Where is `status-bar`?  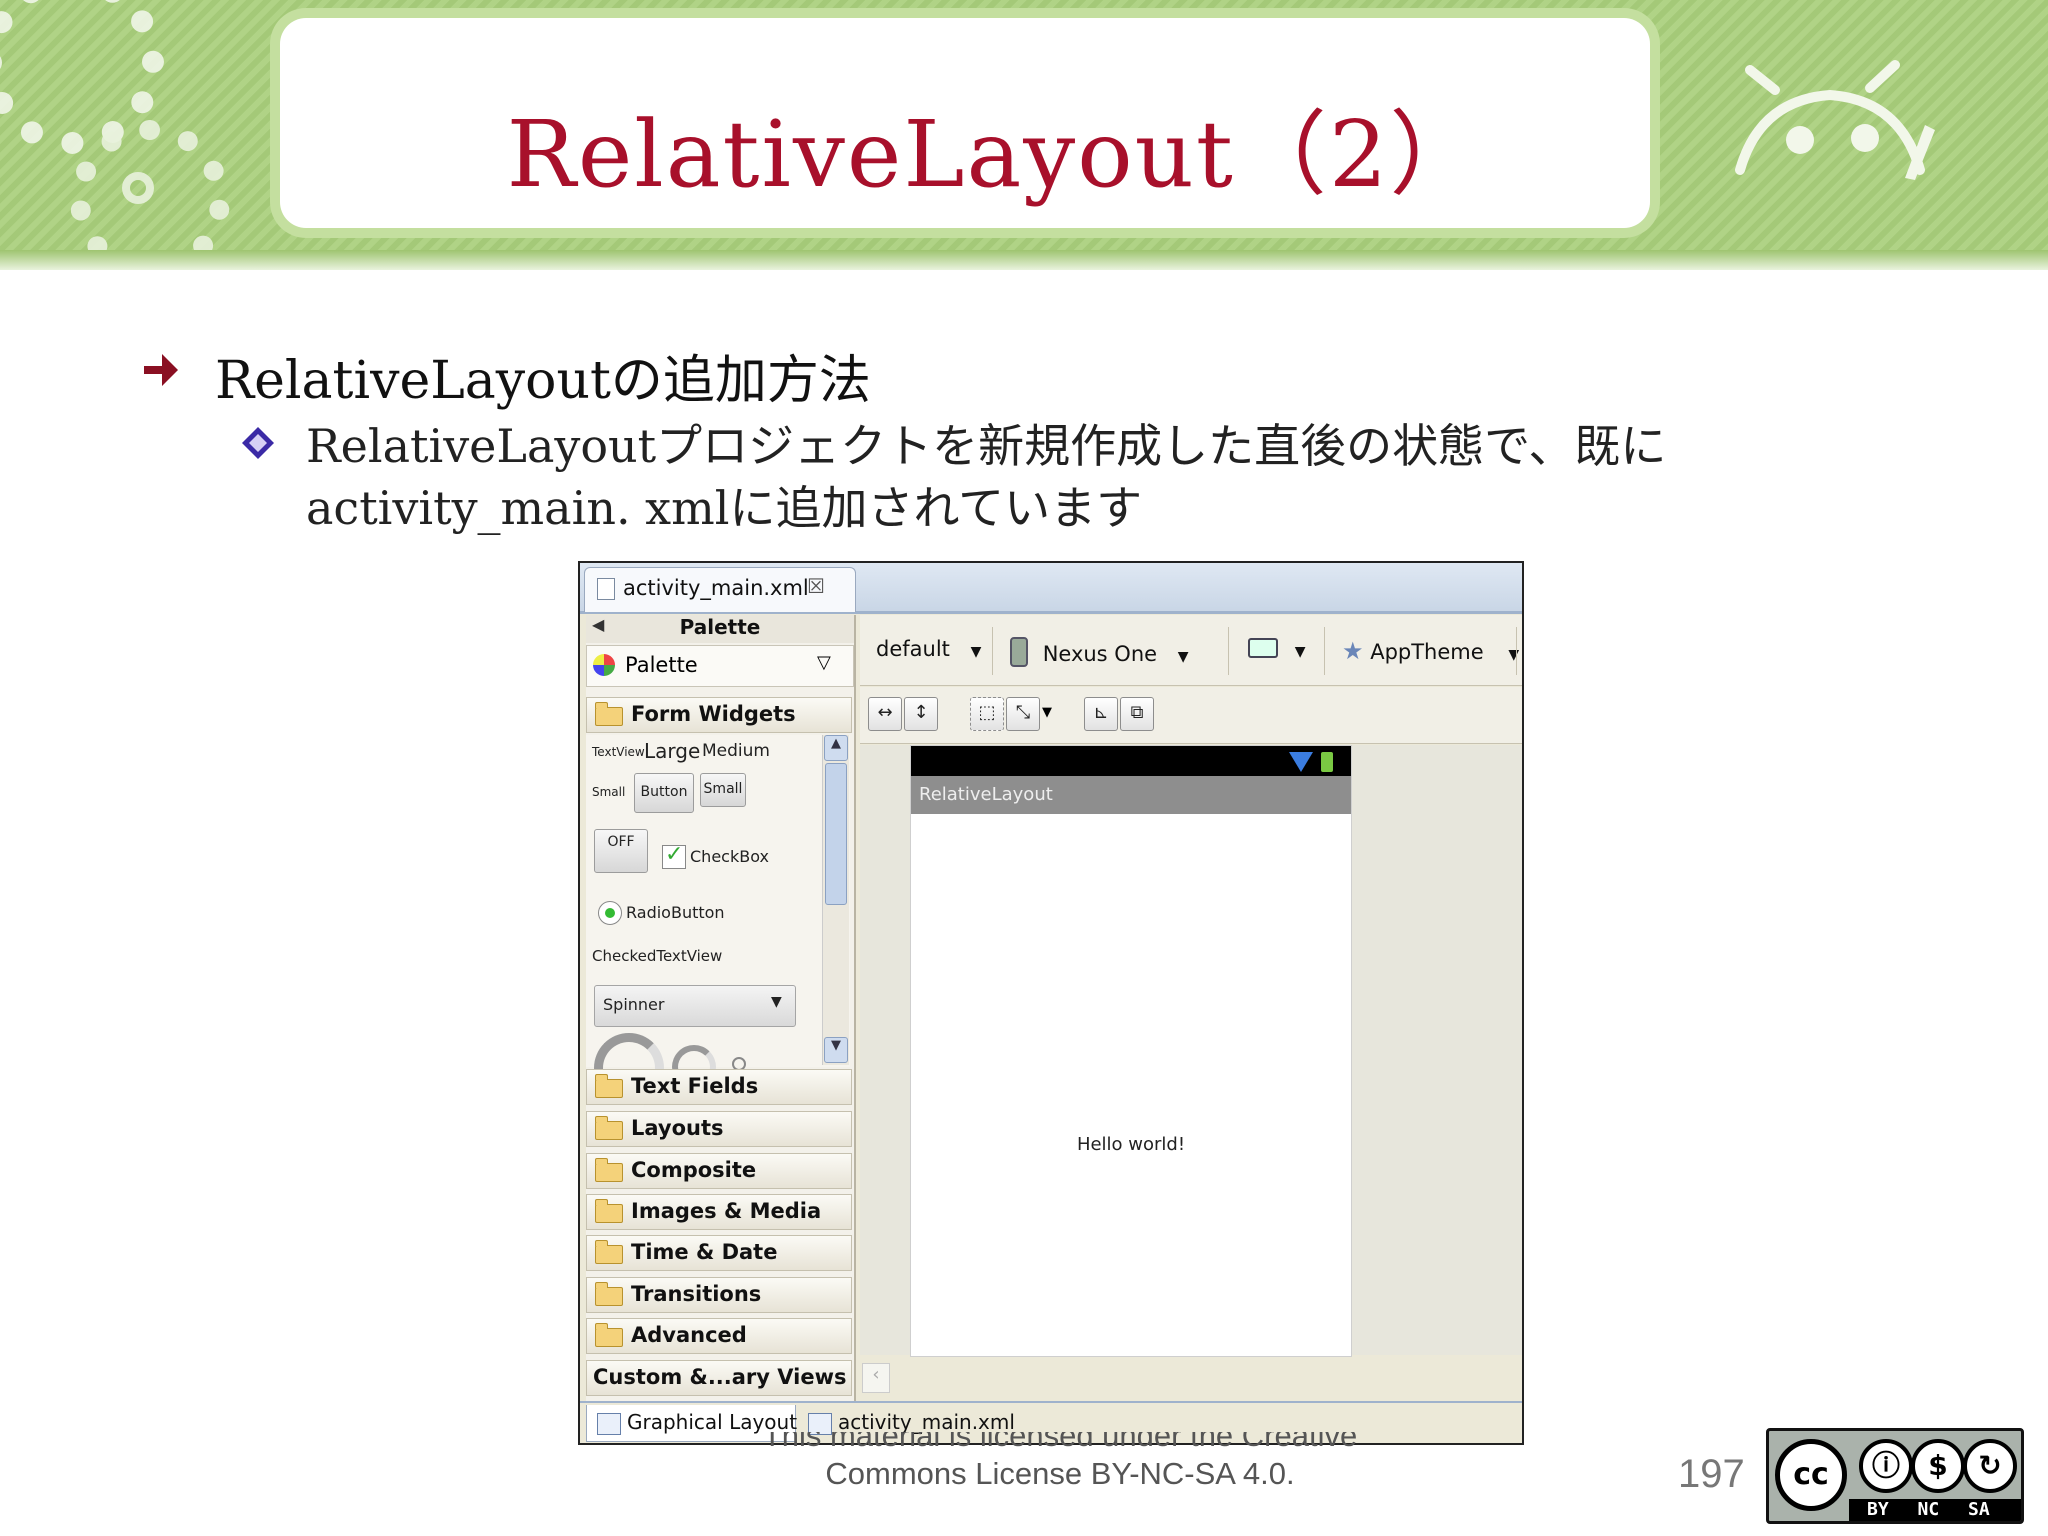 status-bar is located at coordinates (1131, 761).